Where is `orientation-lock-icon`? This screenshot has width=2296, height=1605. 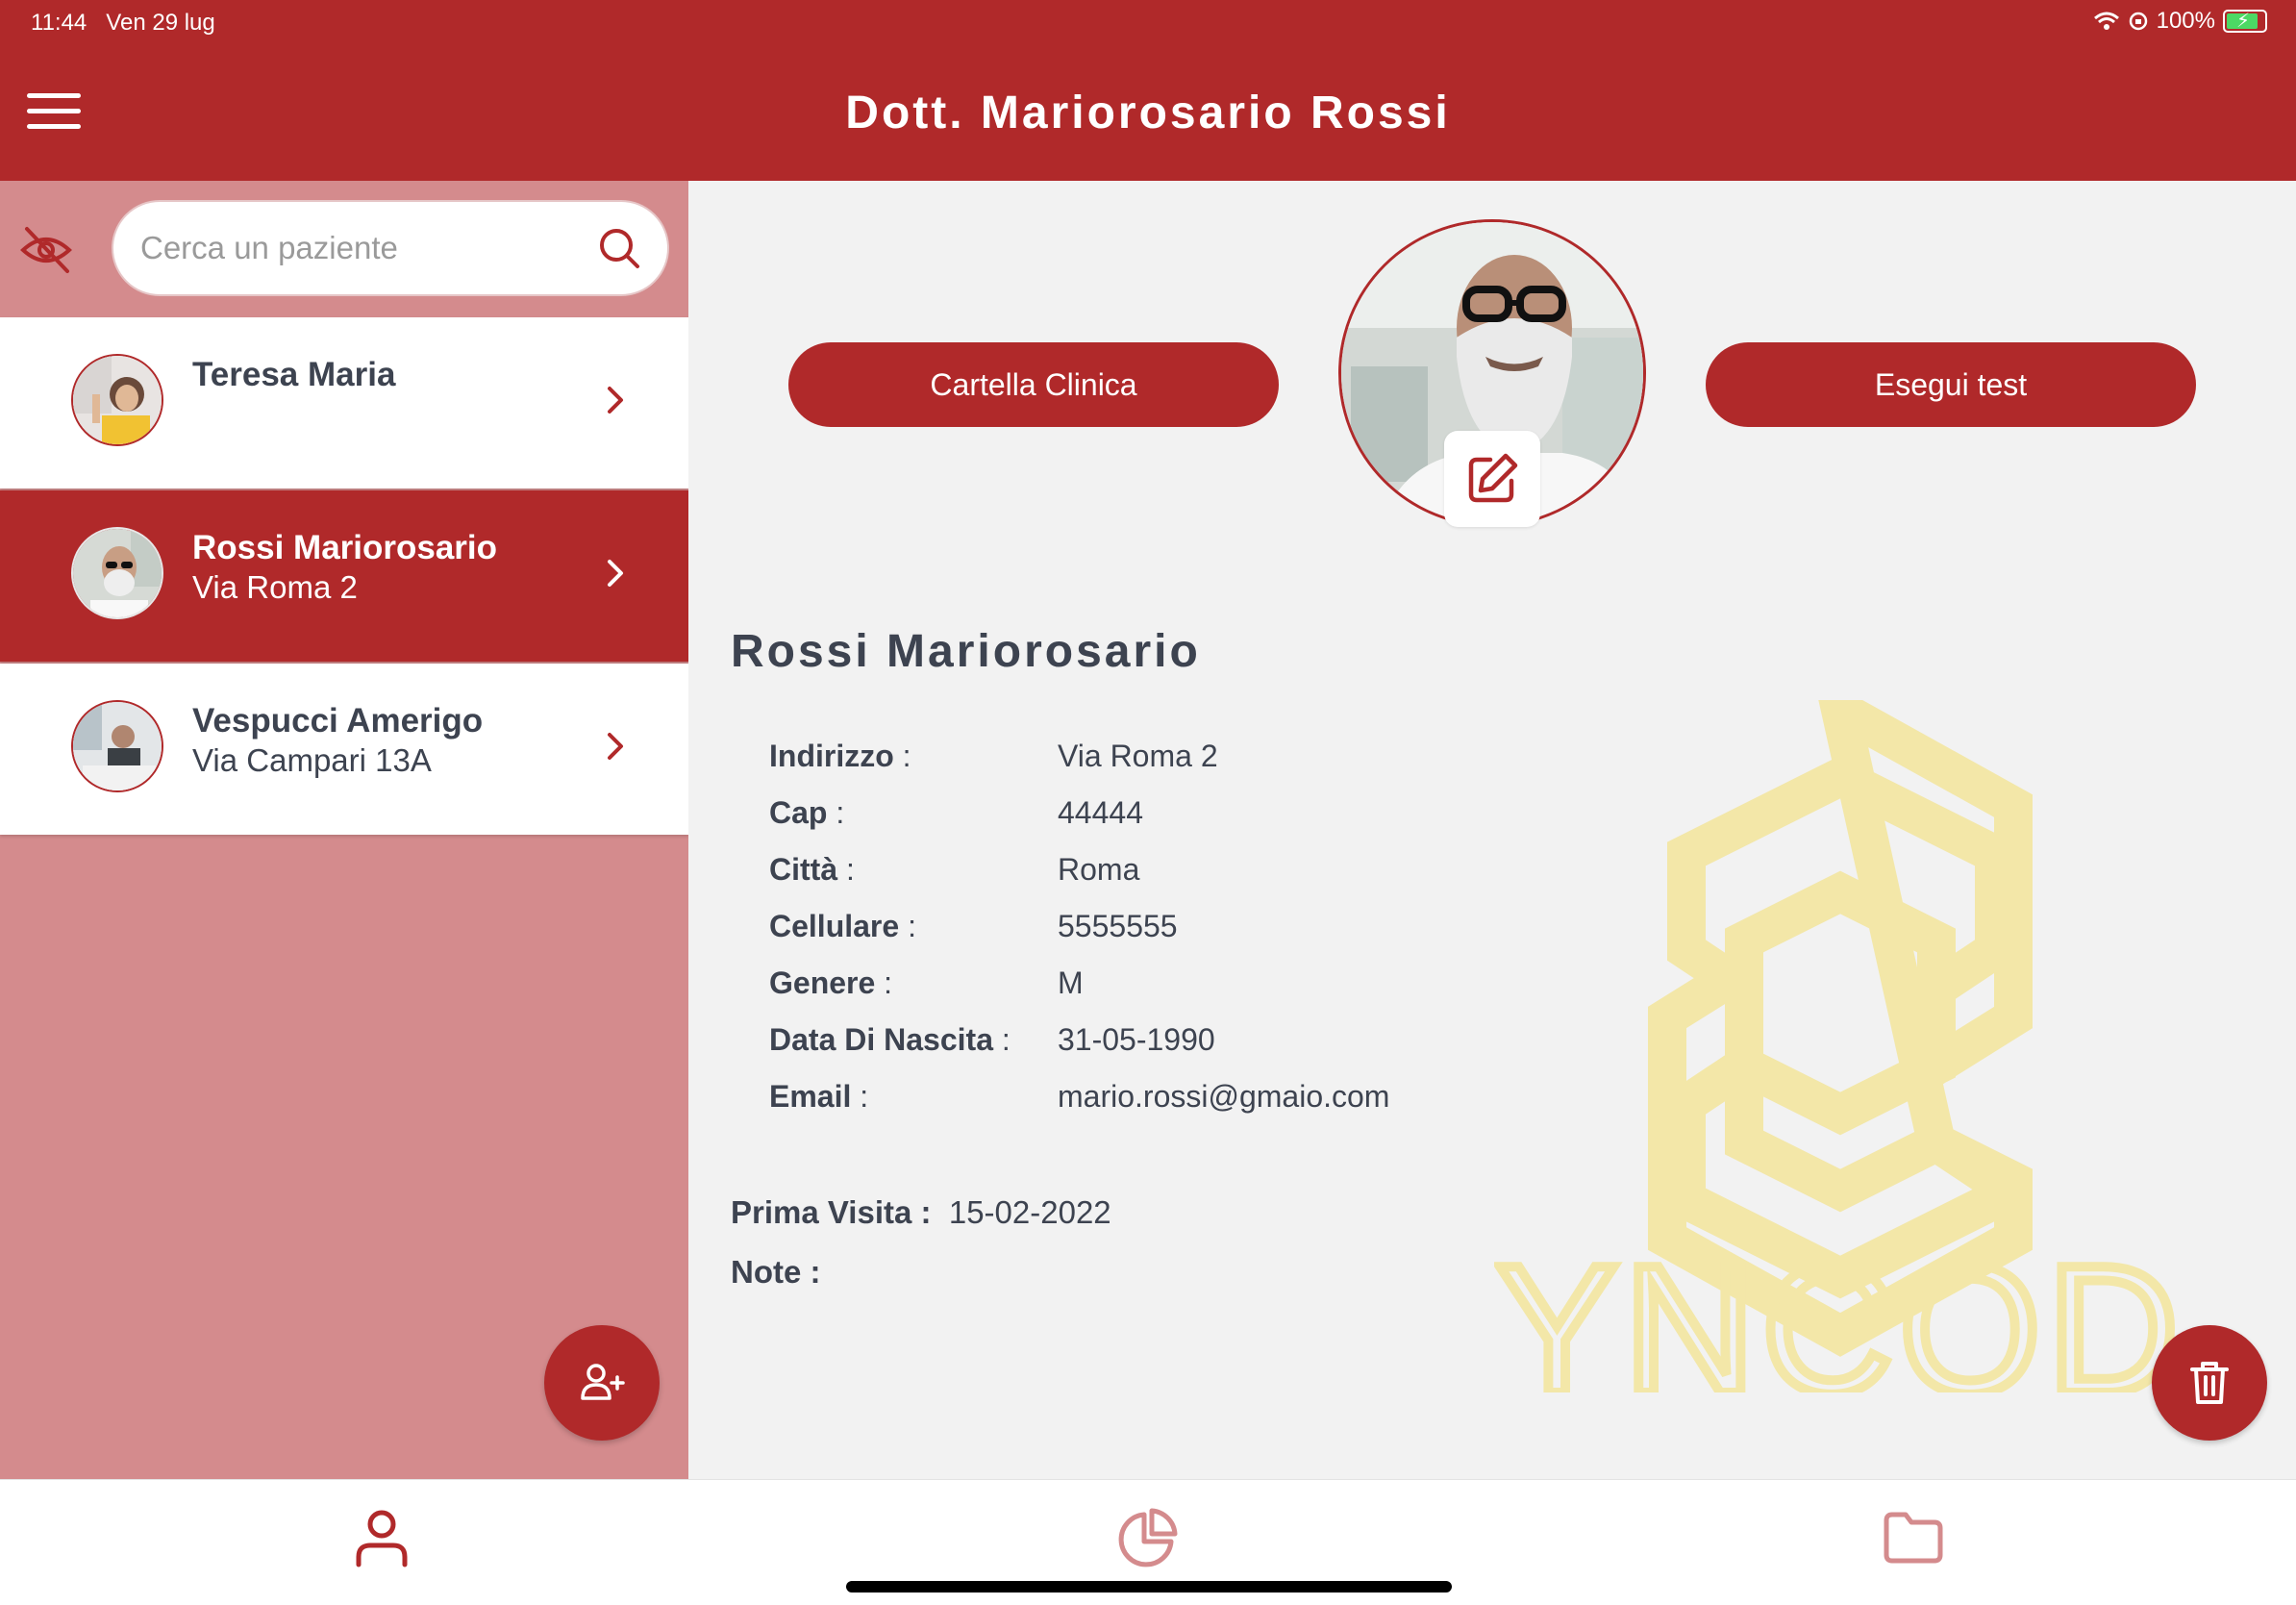
orientation-lock-icon is located at coordinates (2138, 21).